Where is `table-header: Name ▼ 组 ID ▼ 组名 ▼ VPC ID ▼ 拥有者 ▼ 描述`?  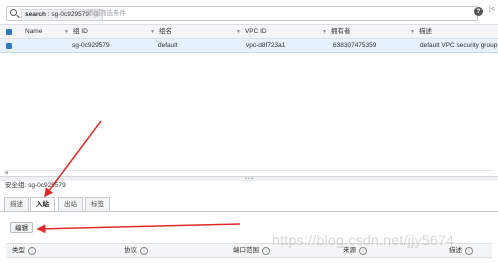
table-header: Name ▼ 组 ID ▼ 组名 ▼ VPC ID ▼ 拥有者 ▼ 描述 is located at coordinates (249, 32).